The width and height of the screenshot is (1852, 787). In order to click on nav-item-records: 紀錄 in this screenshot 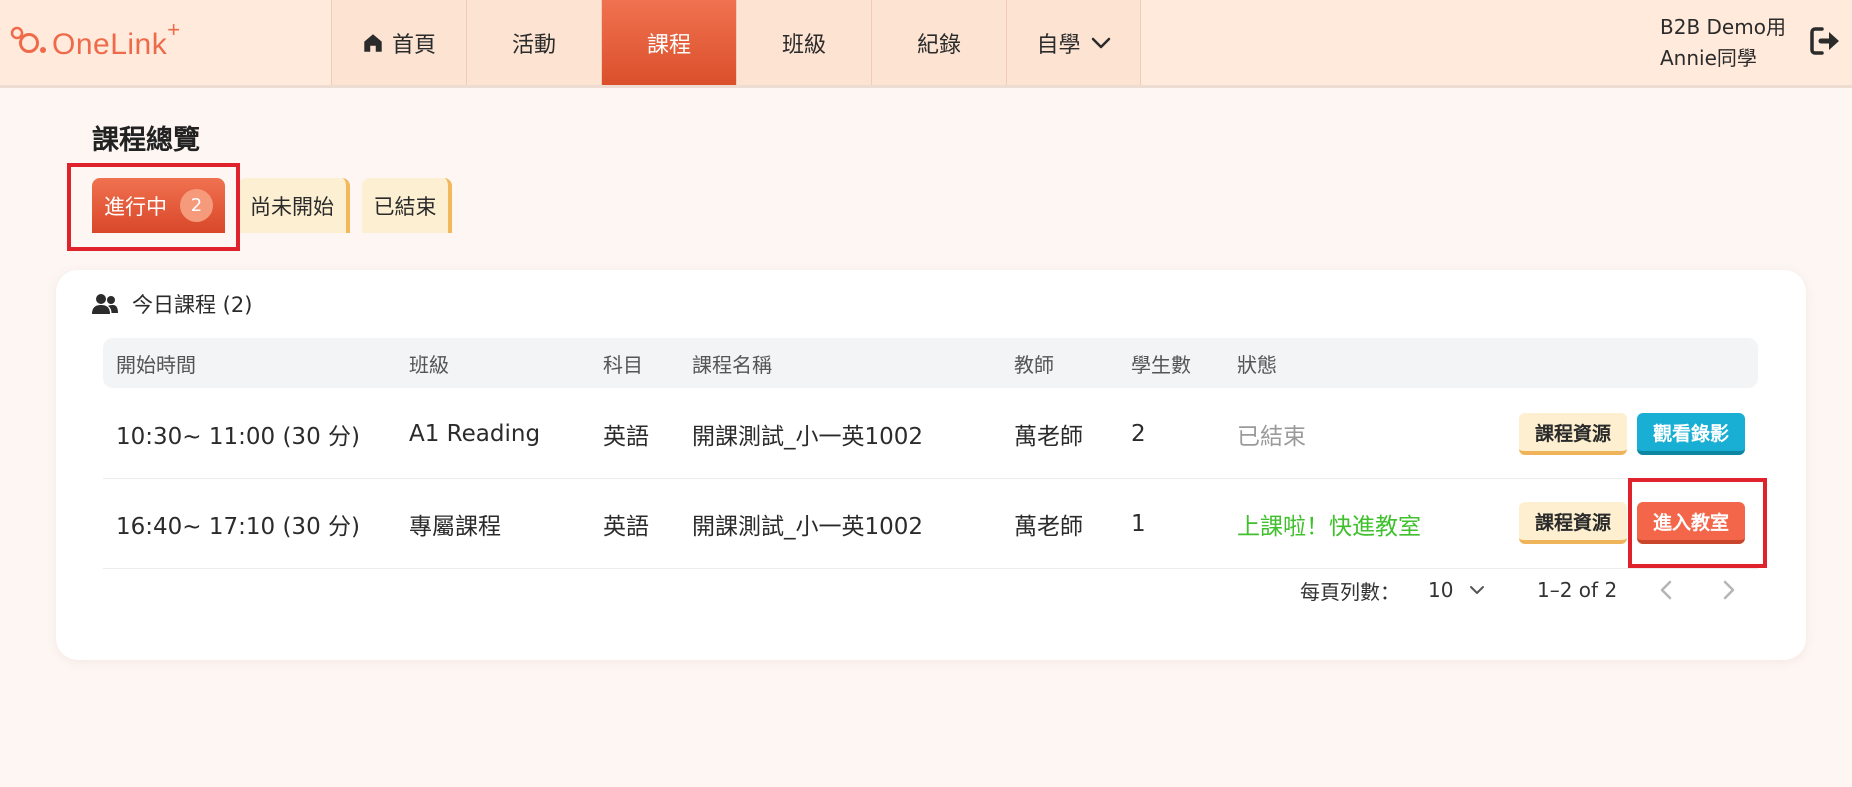, I will do `click(938, 42)`.